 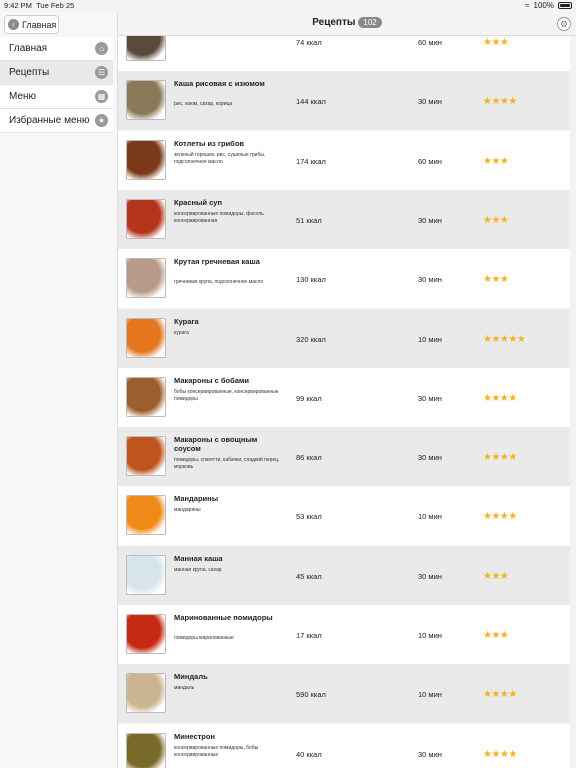 I want to click on sidebar-item-1: Рецепты ☰, so click(x=56, y=73).